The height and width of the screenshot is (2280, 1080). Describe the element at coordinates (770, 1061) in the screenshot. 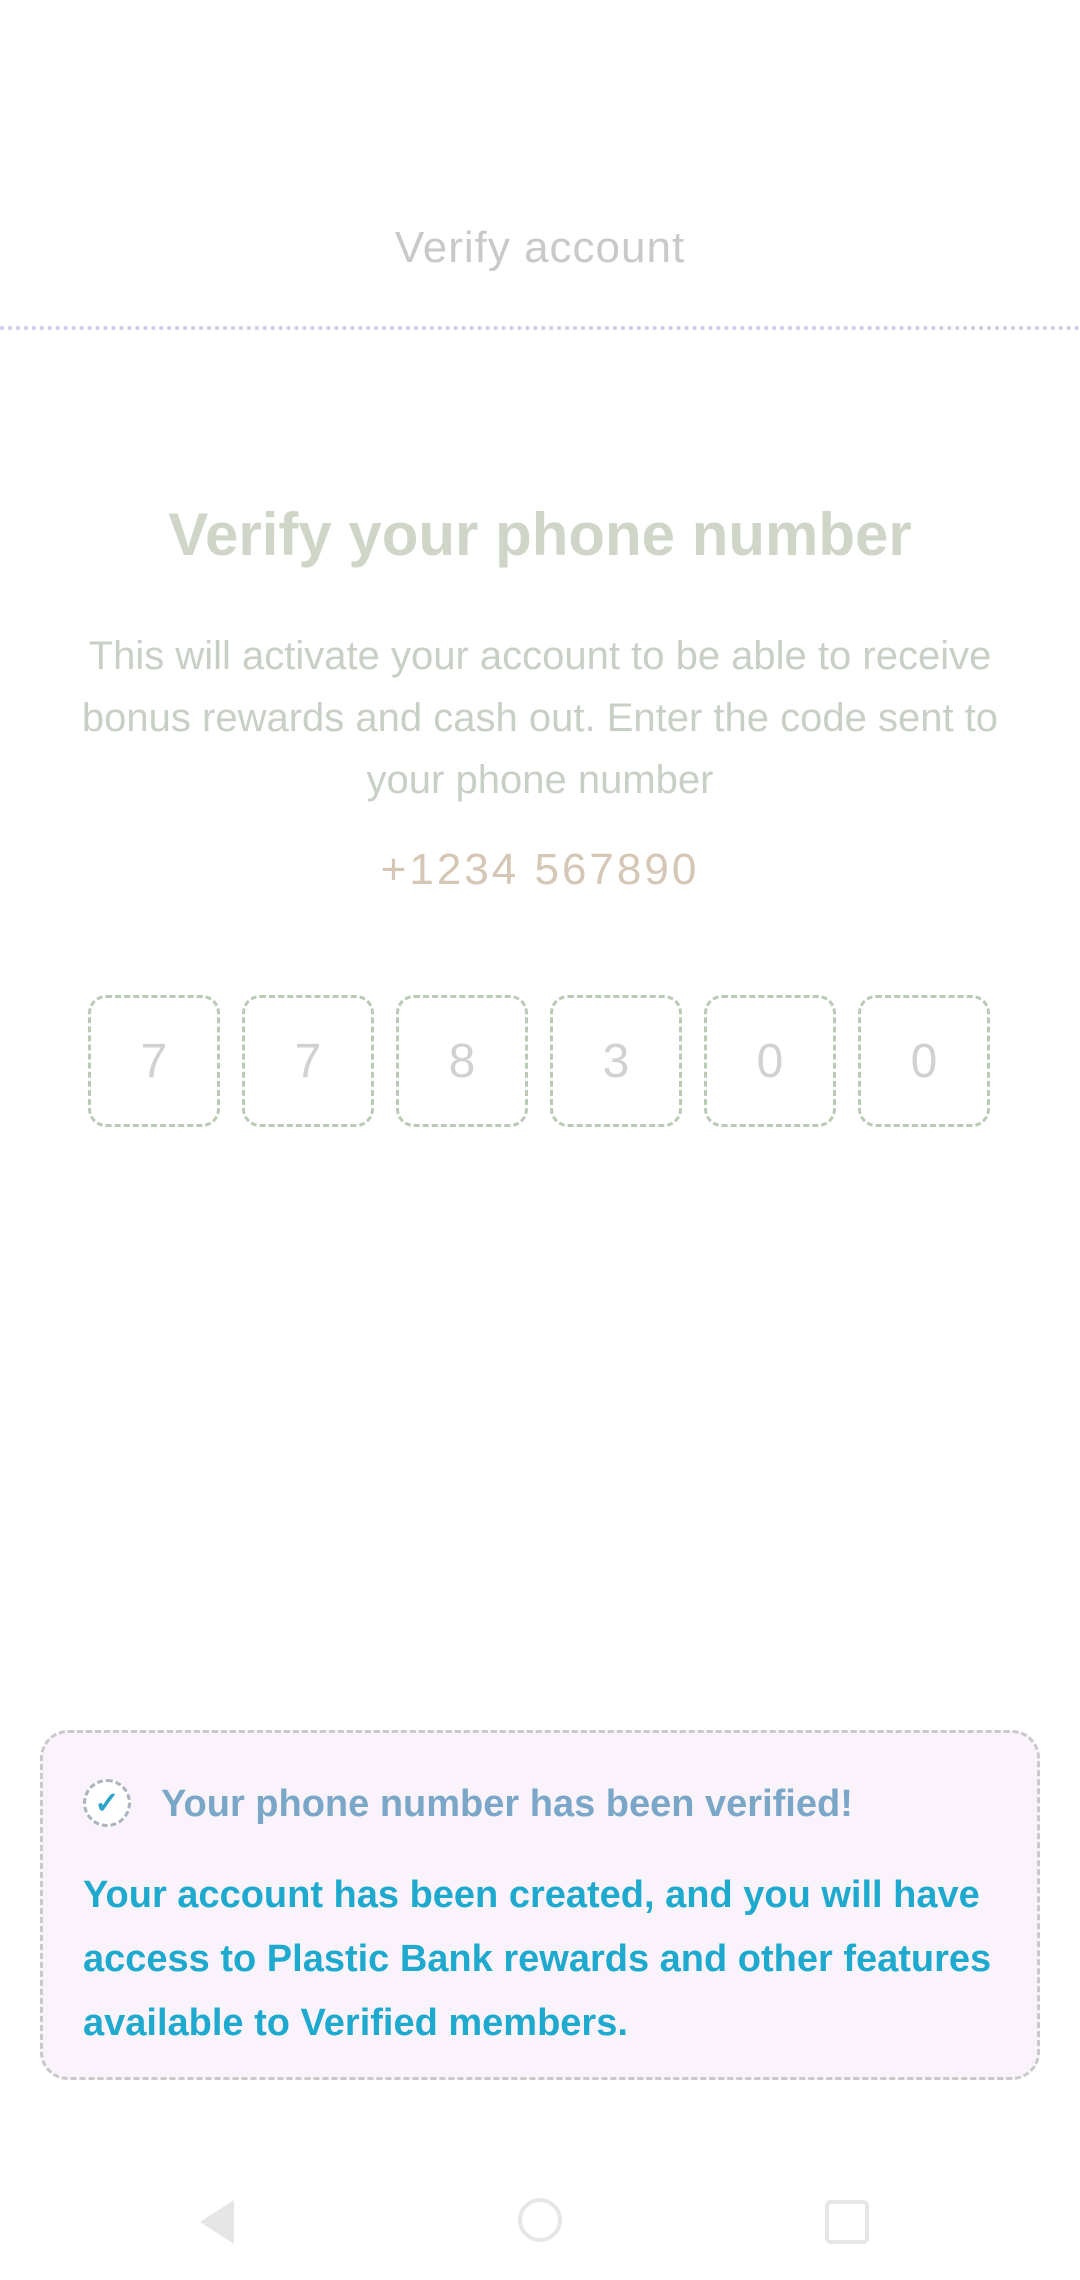

I see `code-digit-5: 0` at that location.